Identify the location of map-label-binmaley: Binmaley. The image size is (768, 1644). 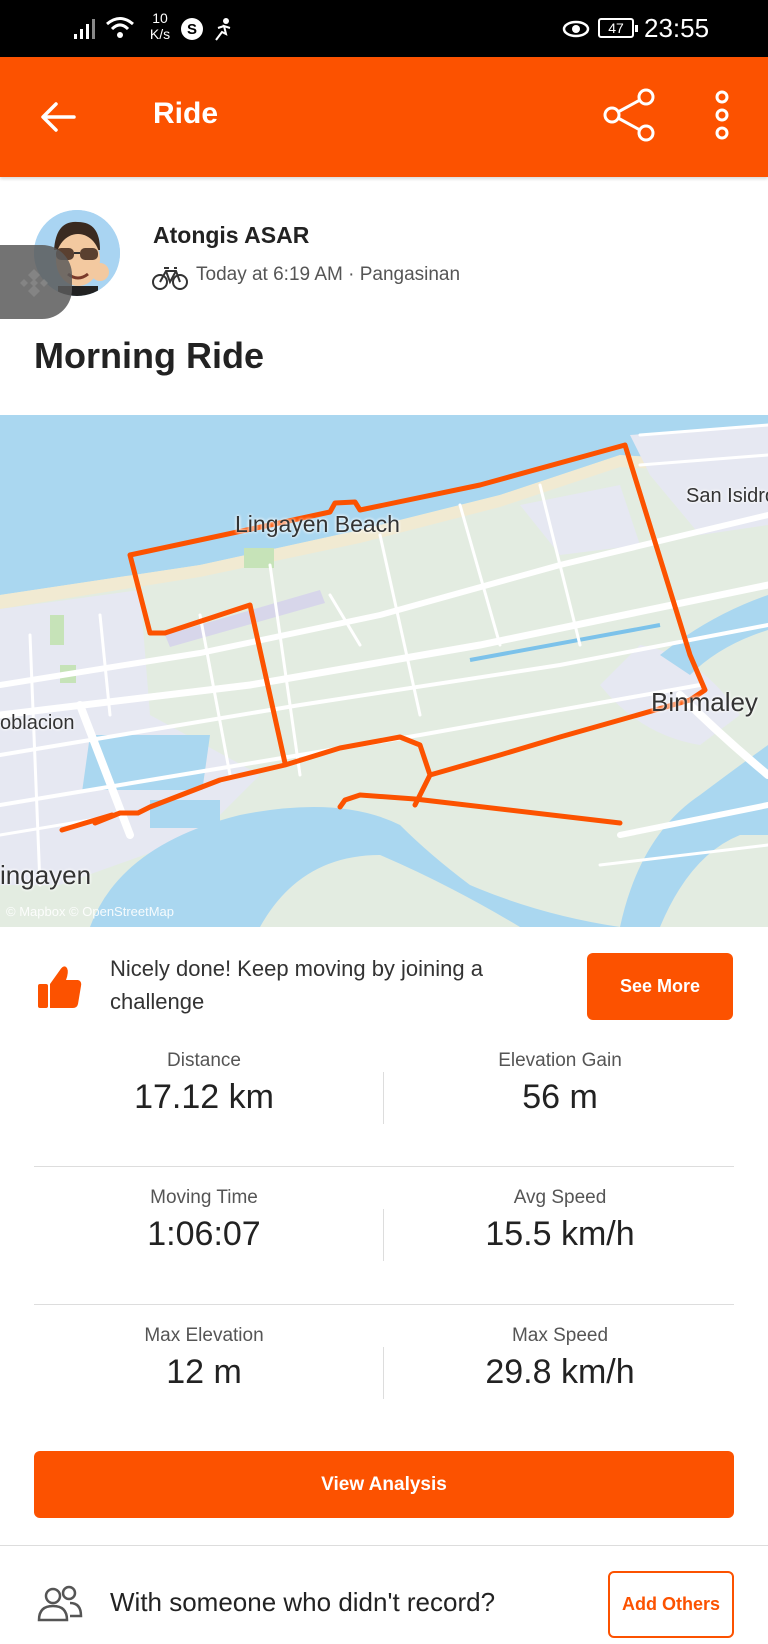
(704, 702).